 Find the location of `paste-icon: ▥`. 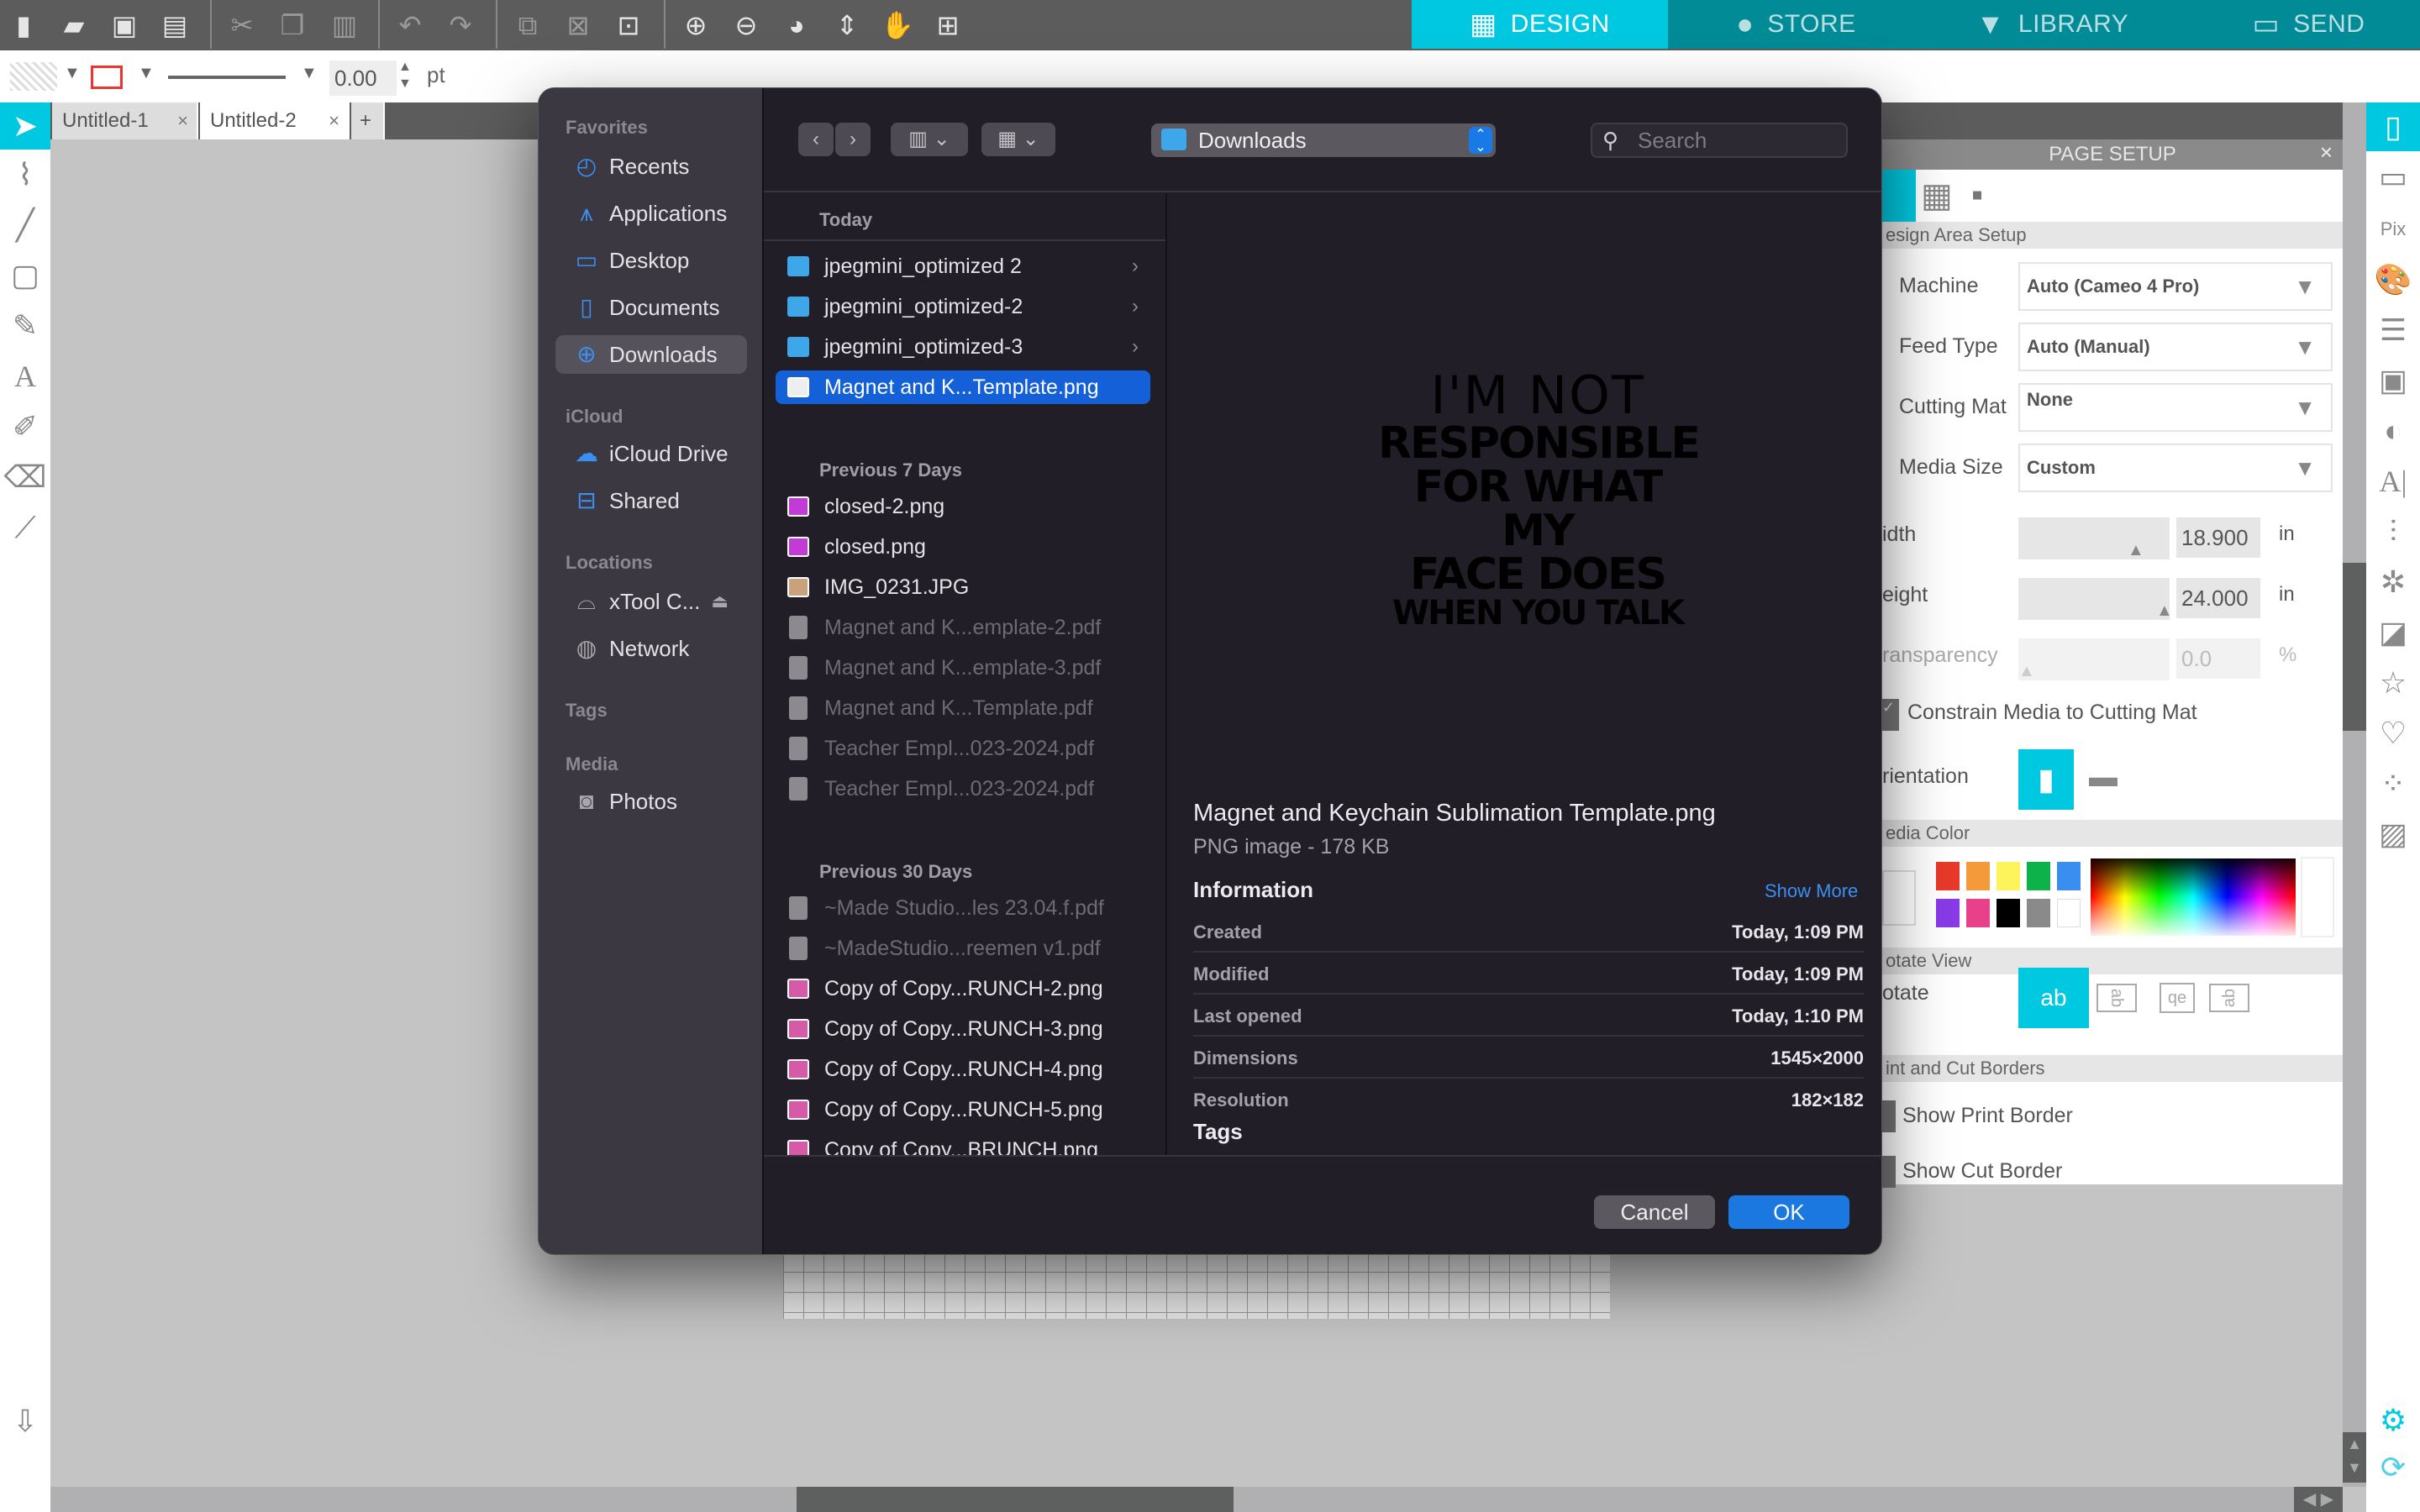

paste-icon: ▥ is located at coordinates (344, 25).